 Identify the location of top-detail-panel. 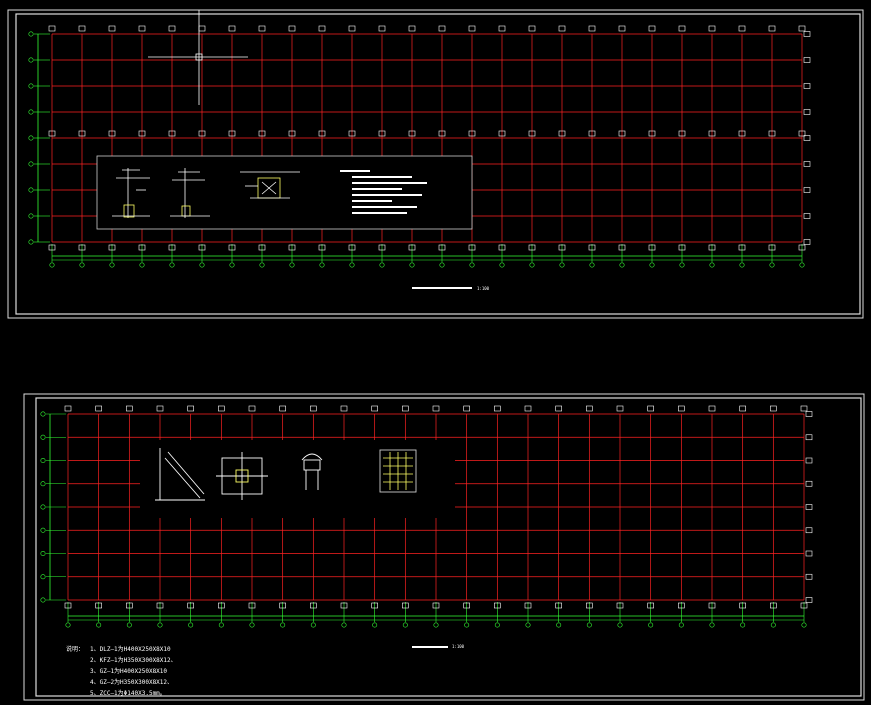
(284, 192).